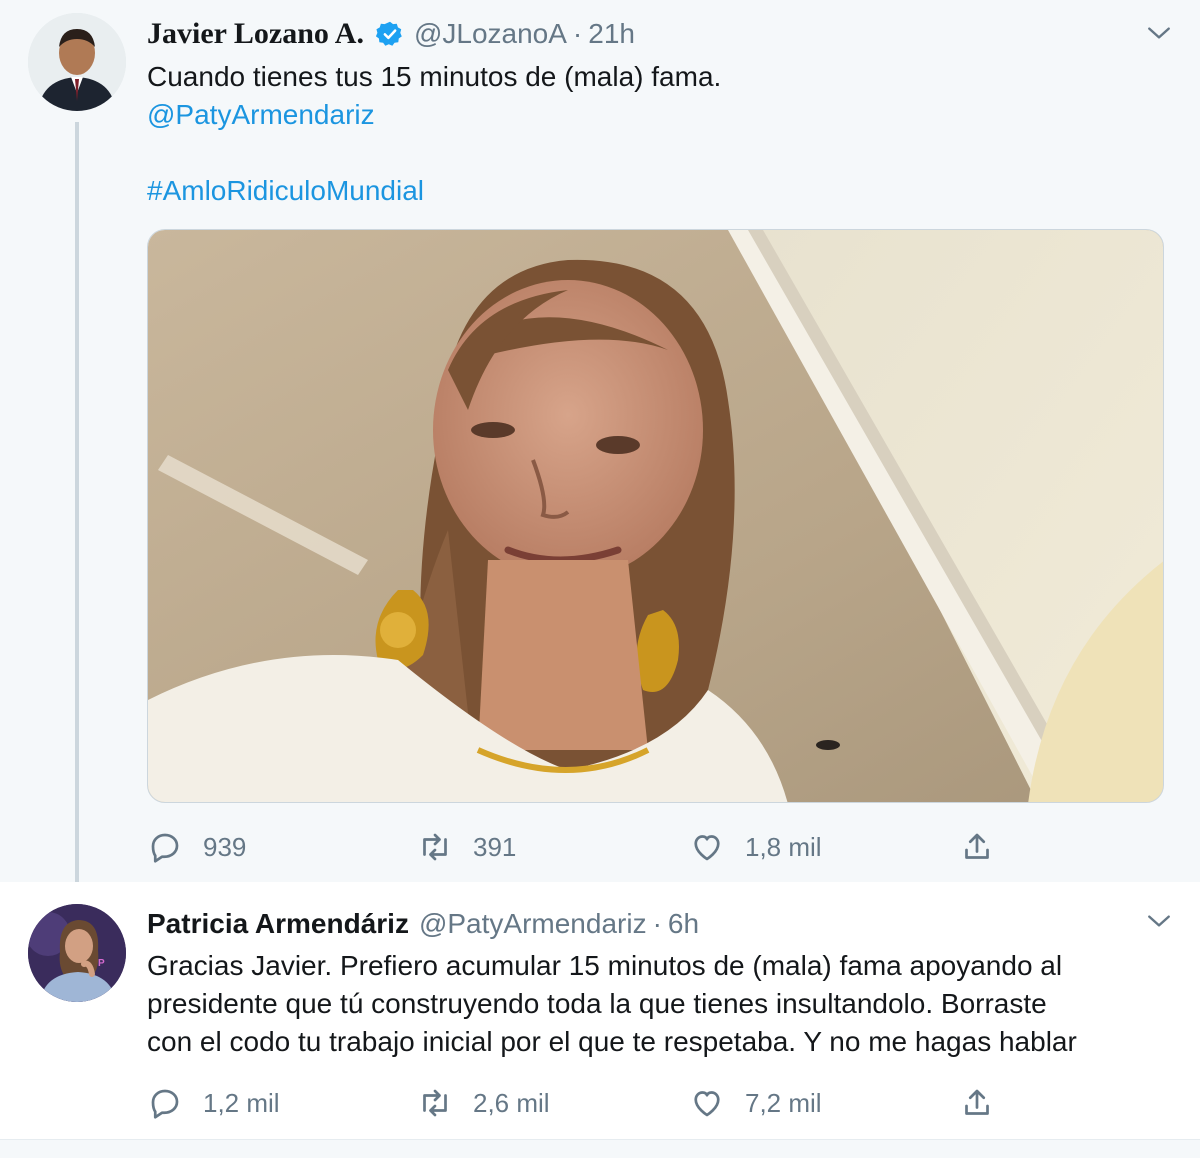  Describe the element at coordinates (285, 191) in the screenshot. I see `hashtag-link: #AmloRidiculoMundial` at that location.